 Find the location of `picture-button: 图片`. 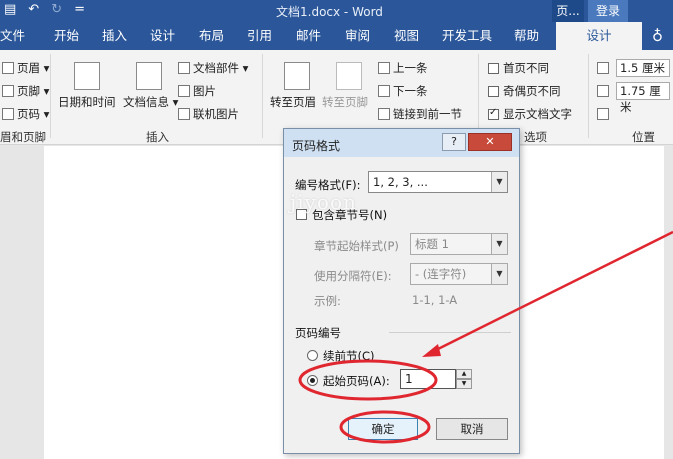

picture-button: 图片 is located at coordinates (197, 91).